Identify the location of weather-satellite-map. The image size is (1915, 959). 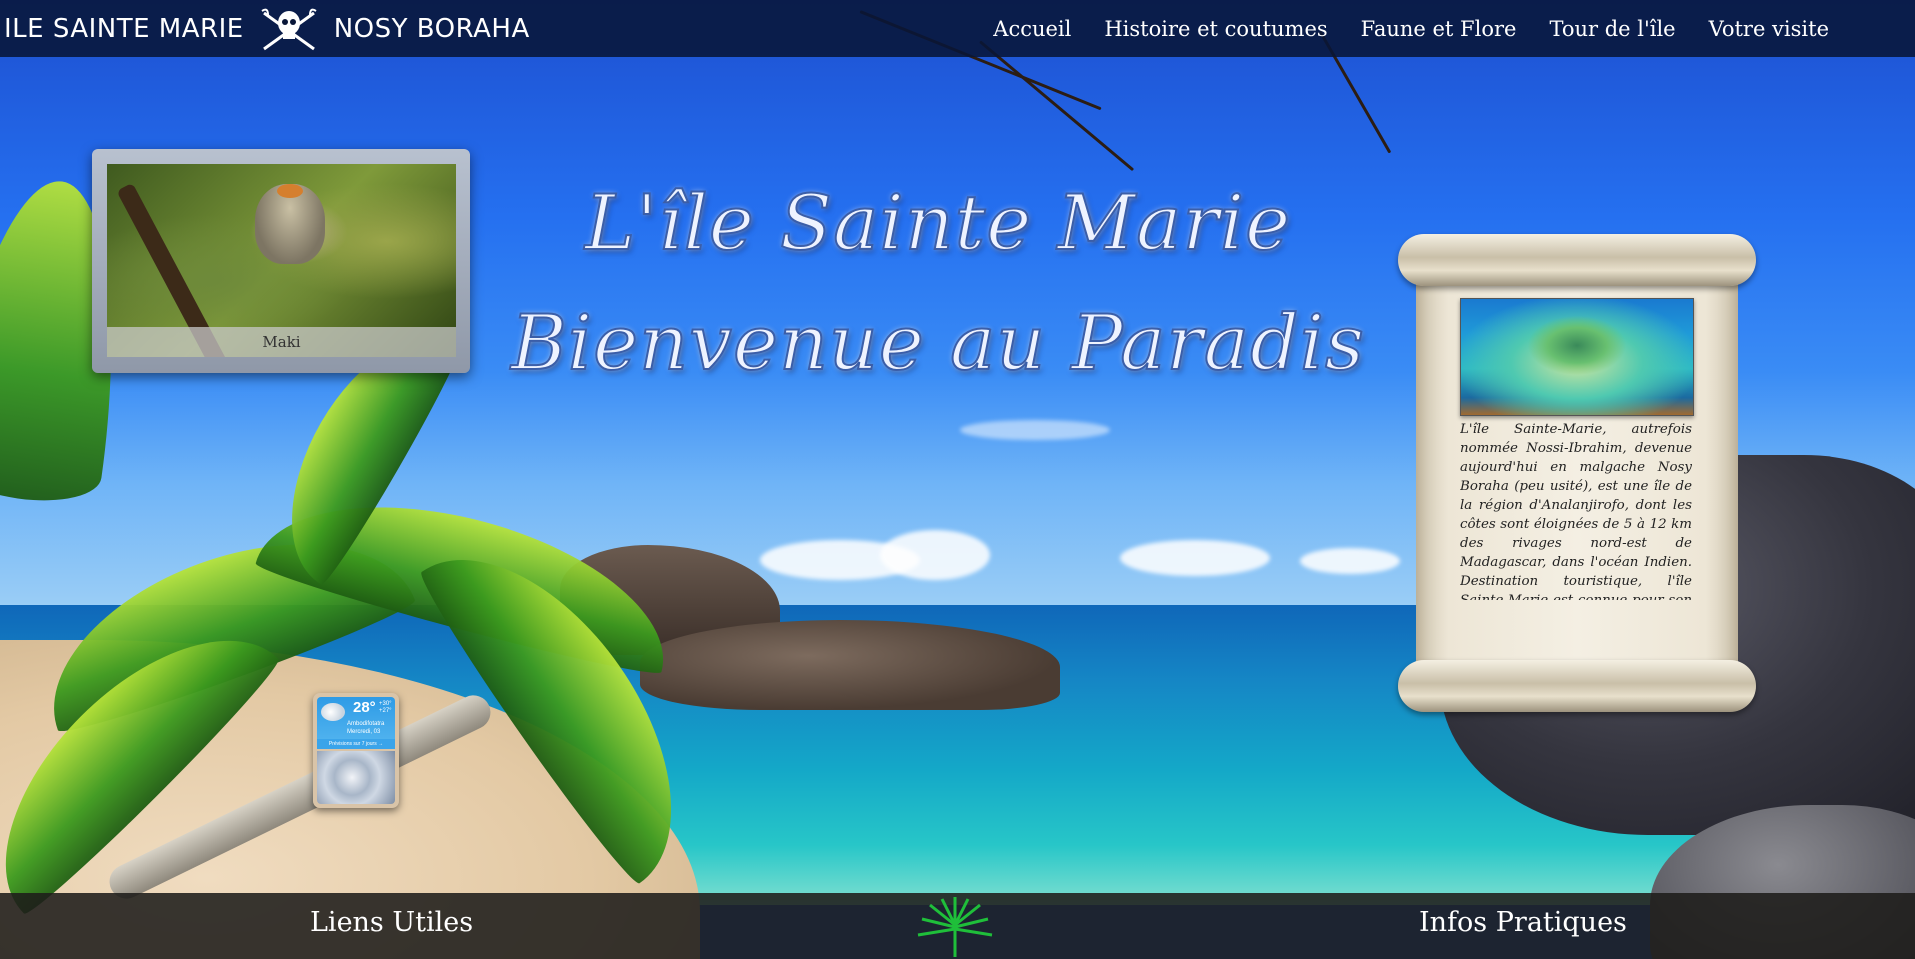
(356, 777).